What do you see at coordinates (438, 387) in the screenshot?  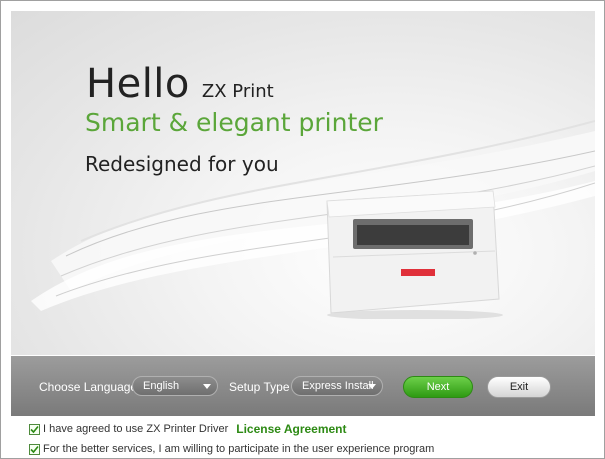 I see `next-button: Next` at bounding box center [438, 387].